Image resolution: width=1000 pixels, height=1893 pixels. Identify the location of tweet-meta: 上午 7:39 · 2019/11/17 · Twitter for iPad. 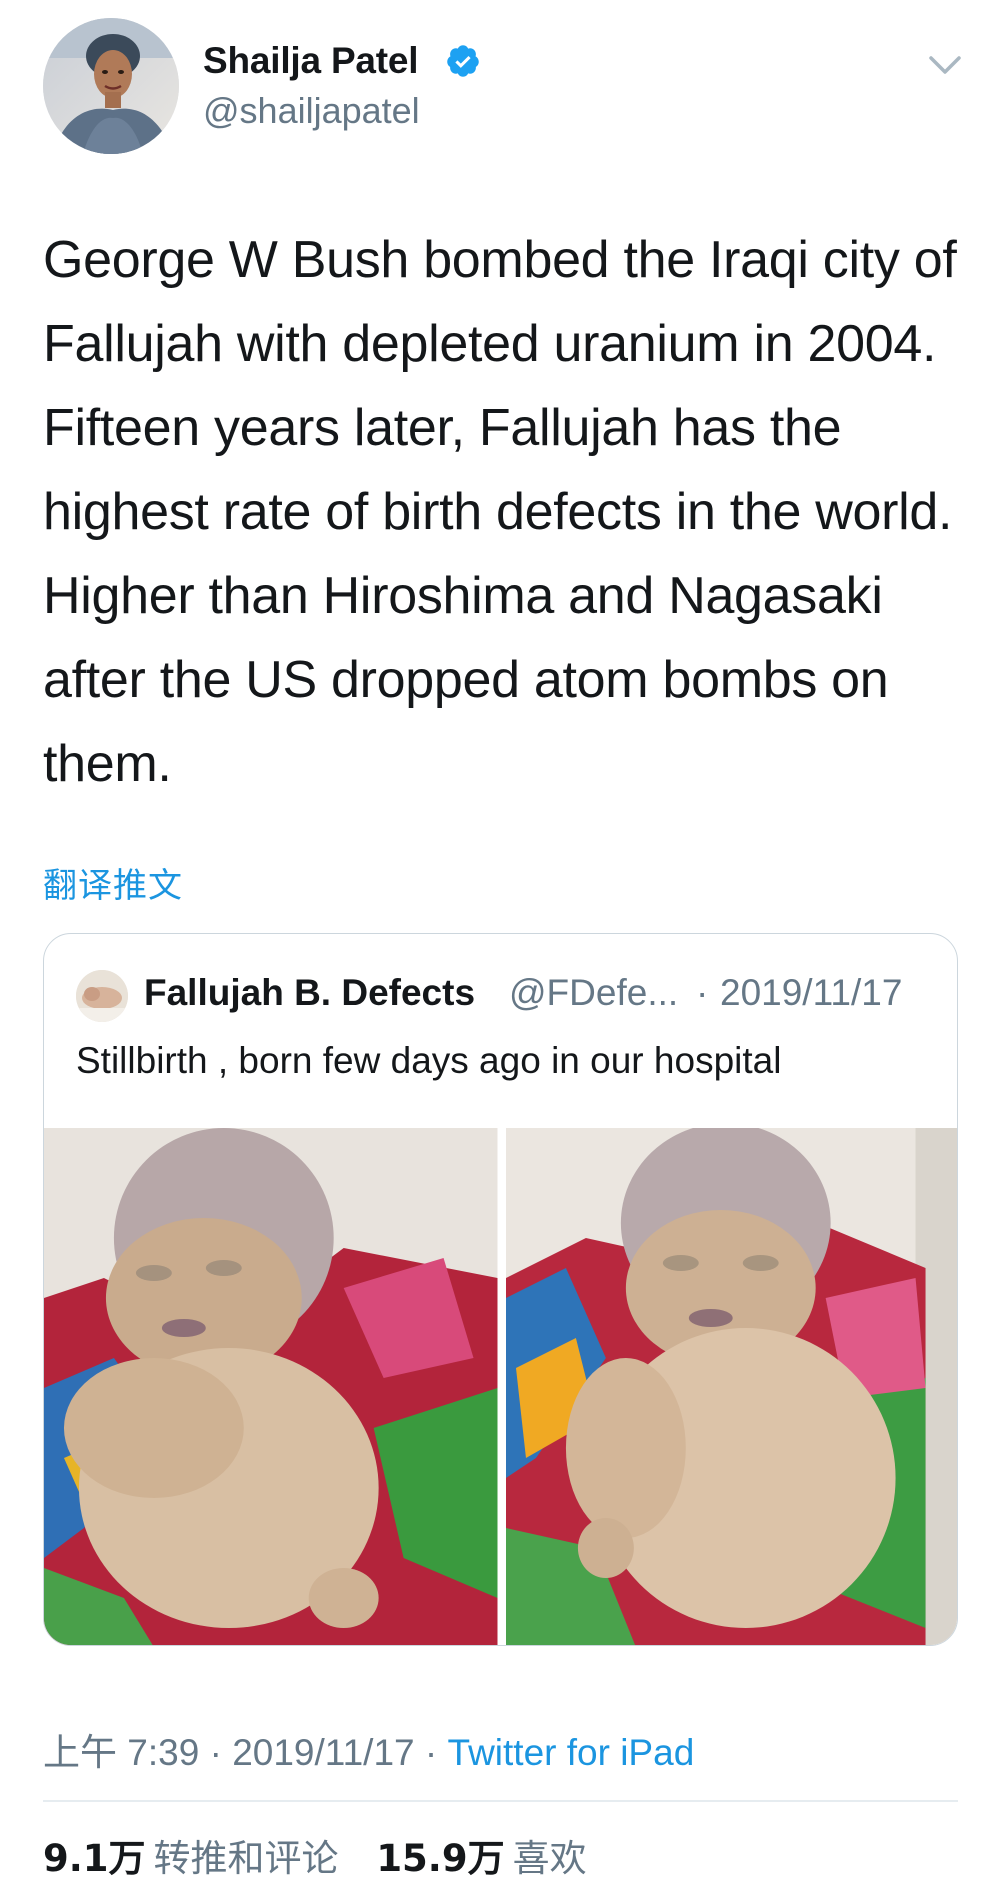
(368, 1749).